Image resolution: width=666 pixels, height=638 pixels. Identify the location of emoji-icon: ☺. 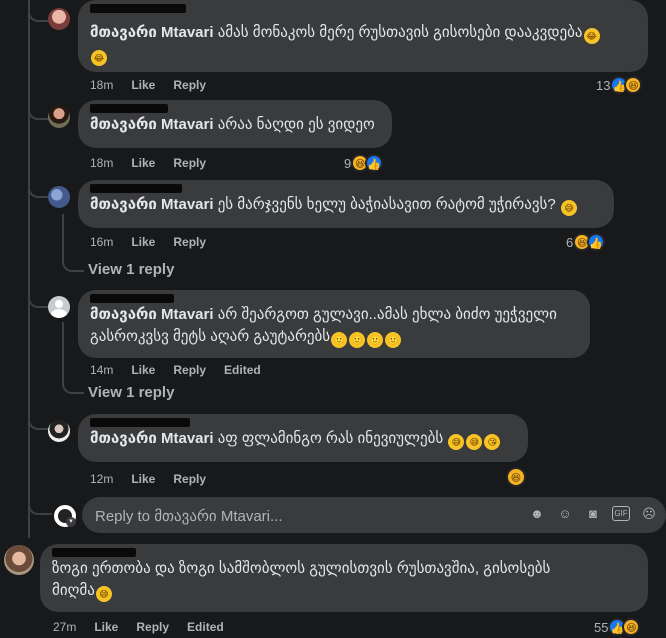
(565, 514).